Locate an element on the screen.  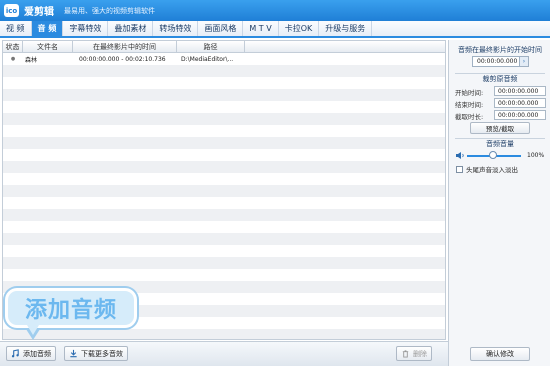
fade-option: 头尾声音淡入淡出 is located at coordinates (487, 169).